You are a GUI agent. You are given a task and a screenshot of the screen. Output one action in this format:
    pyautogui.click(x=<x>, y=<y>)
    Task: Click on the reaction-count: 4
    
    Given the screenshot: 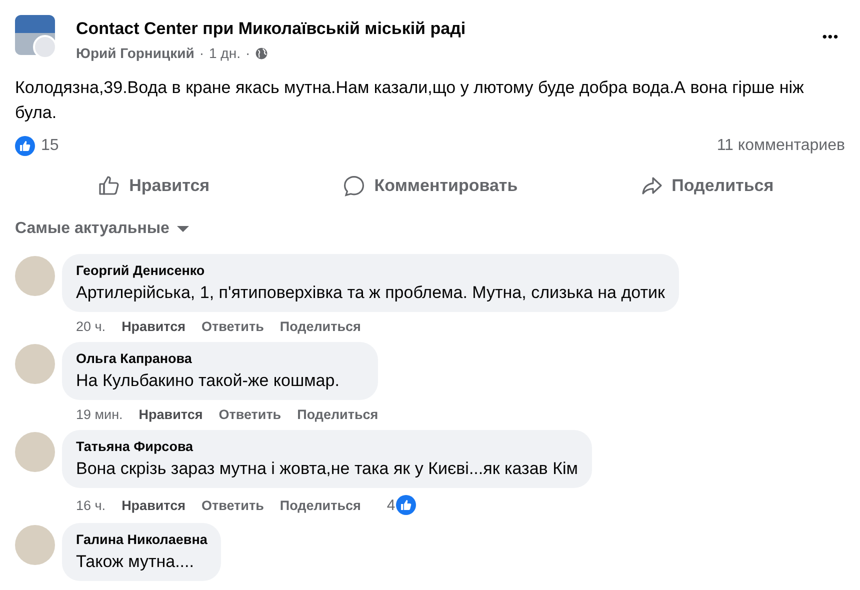 What is the action you would take?
    pyautogui.click(x=391, y=505)
    